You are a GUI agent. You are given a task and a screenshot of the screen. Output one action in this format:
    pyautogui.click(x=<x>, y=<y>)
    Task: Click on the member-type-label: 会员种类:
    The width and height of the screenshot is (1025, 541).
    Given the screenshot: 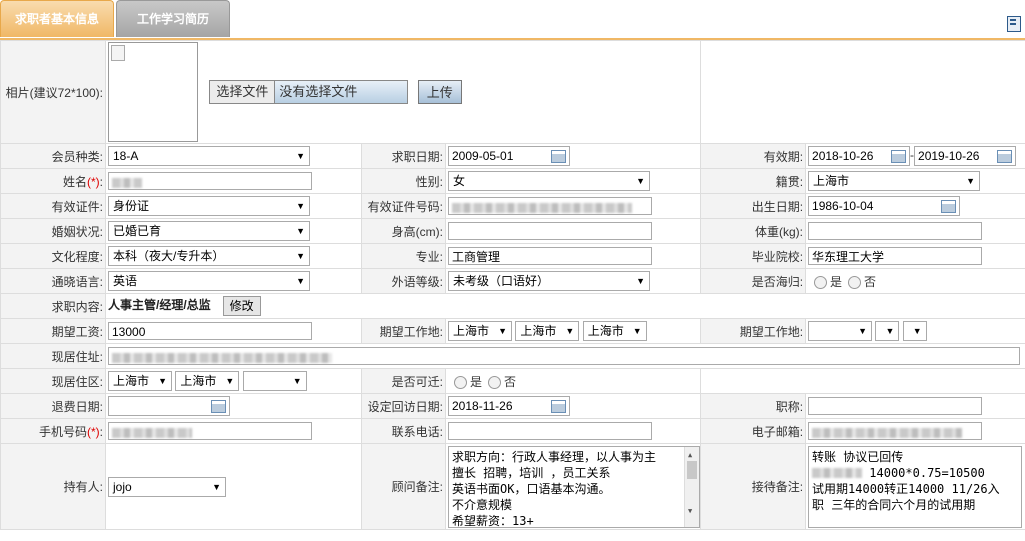 What is the action you would take?
    pyautogui.click(x=53, y=156)
    